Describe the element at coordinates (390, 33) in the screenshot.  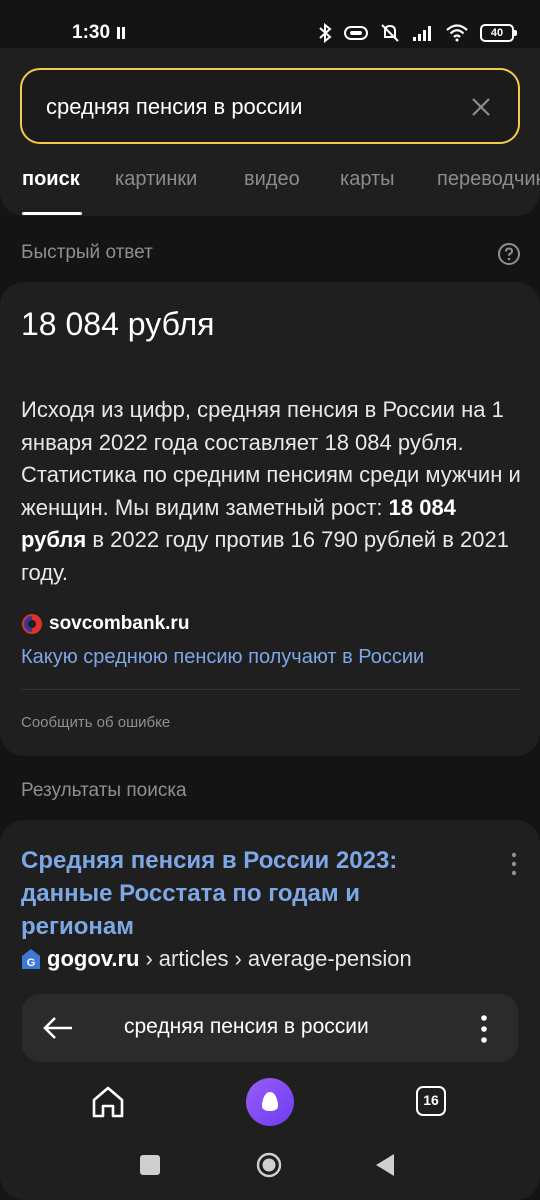
I see `mute-icon` at that location.